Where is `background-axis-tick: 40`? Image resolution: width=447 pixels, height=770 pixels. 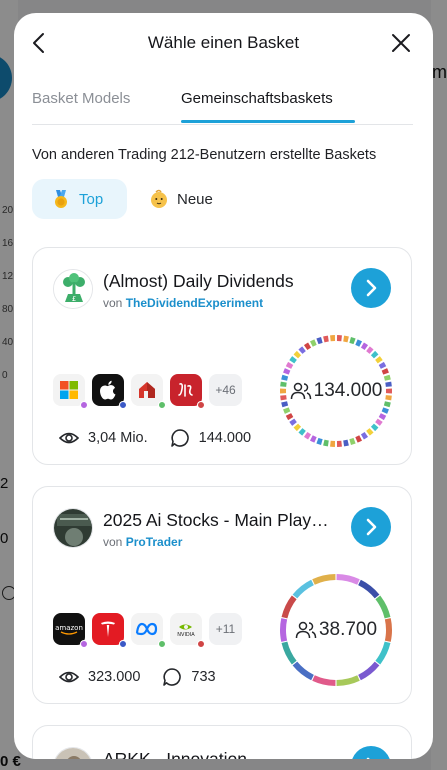
background-axis-tick: 40 is located at coordinates (8, 342).